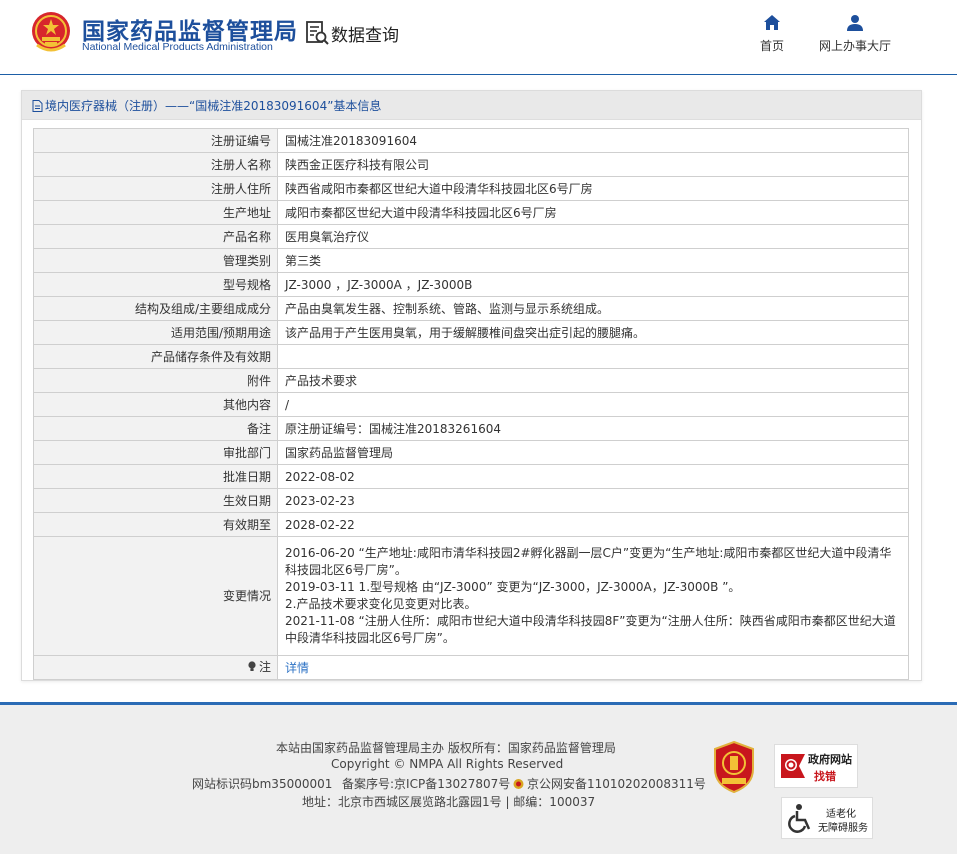 The image size is (957, 854). What do you see at coordinates (177, 47) in the screenshot?
I see `site-name-english: National Medical Products Administration` at bounding box center [177, 47].